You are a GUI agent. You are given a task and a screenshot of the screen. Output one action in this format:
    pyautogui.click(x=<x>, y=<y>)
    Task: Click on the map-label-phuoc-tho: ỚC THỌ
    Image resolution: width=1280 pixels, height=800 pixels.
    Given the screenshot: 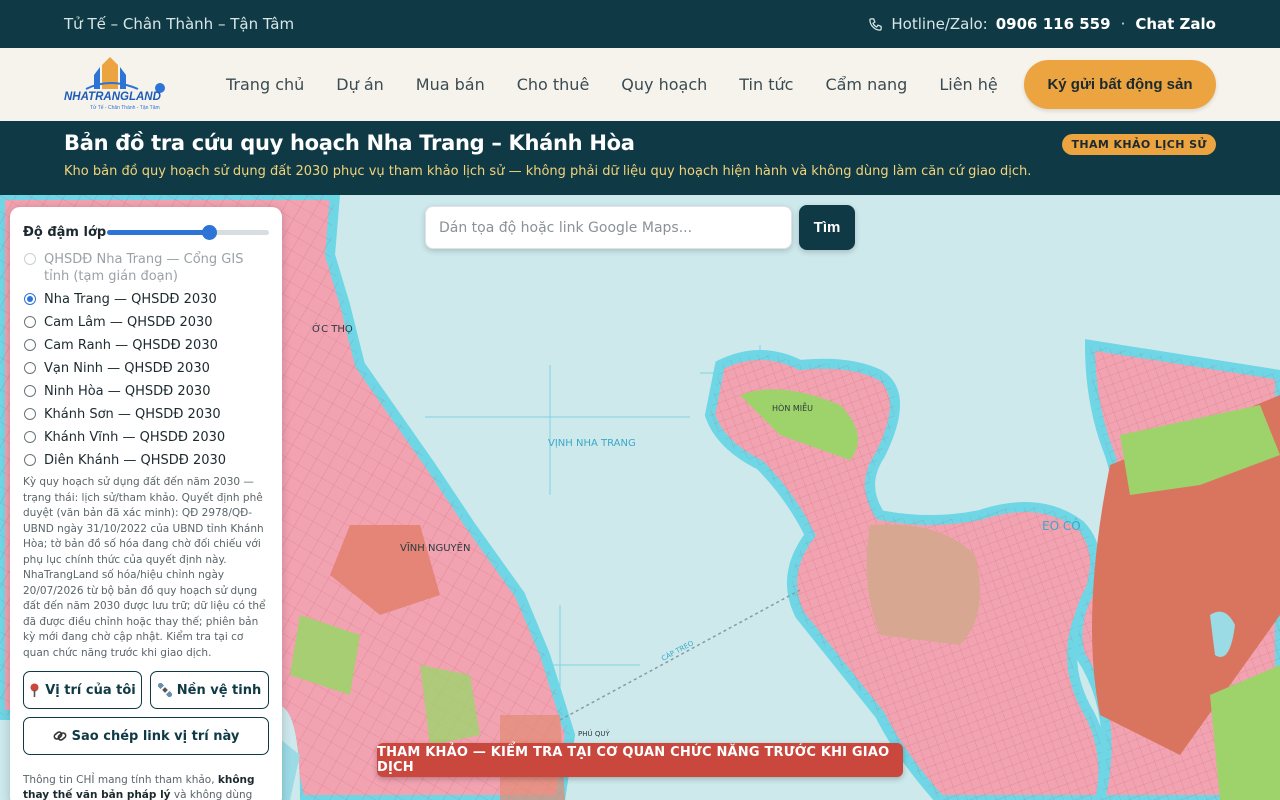 What is the action you would take?
    pyautogui.click(x=332, y=329)
    